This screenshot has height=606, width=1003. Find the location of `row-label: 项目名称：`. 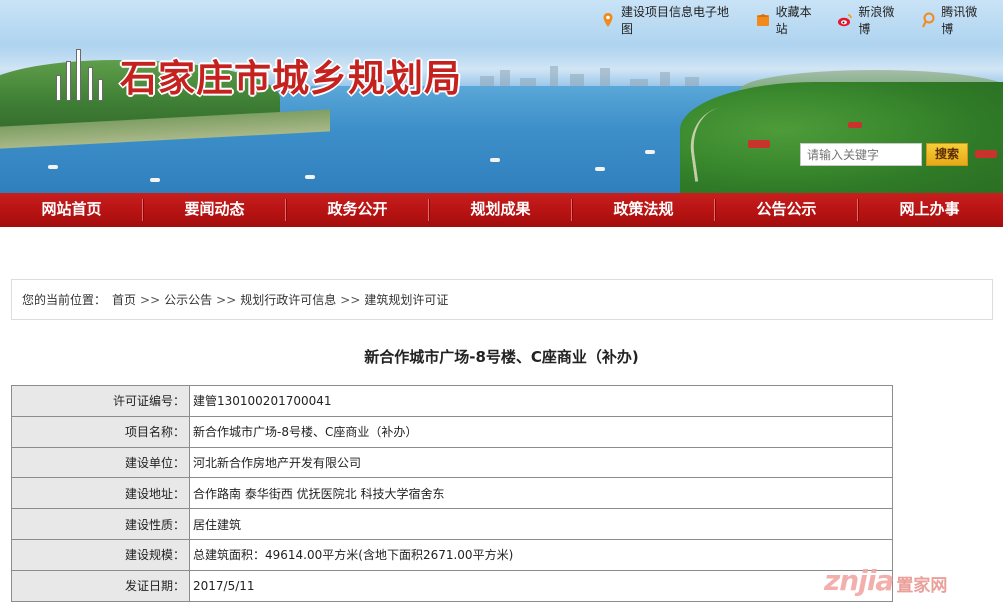

row-label: 项目名称： is located at coordinates (100, 431).